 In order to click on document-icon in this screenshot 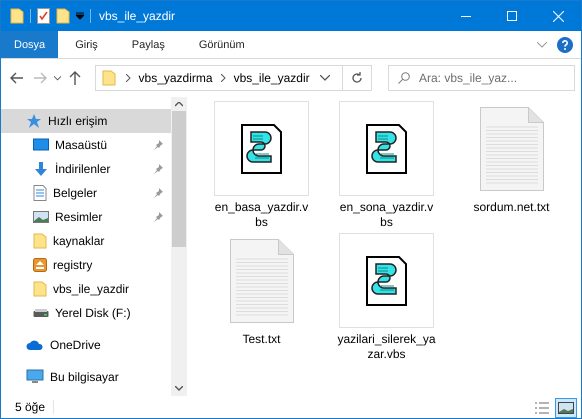, I will do `click(40, 193)`.